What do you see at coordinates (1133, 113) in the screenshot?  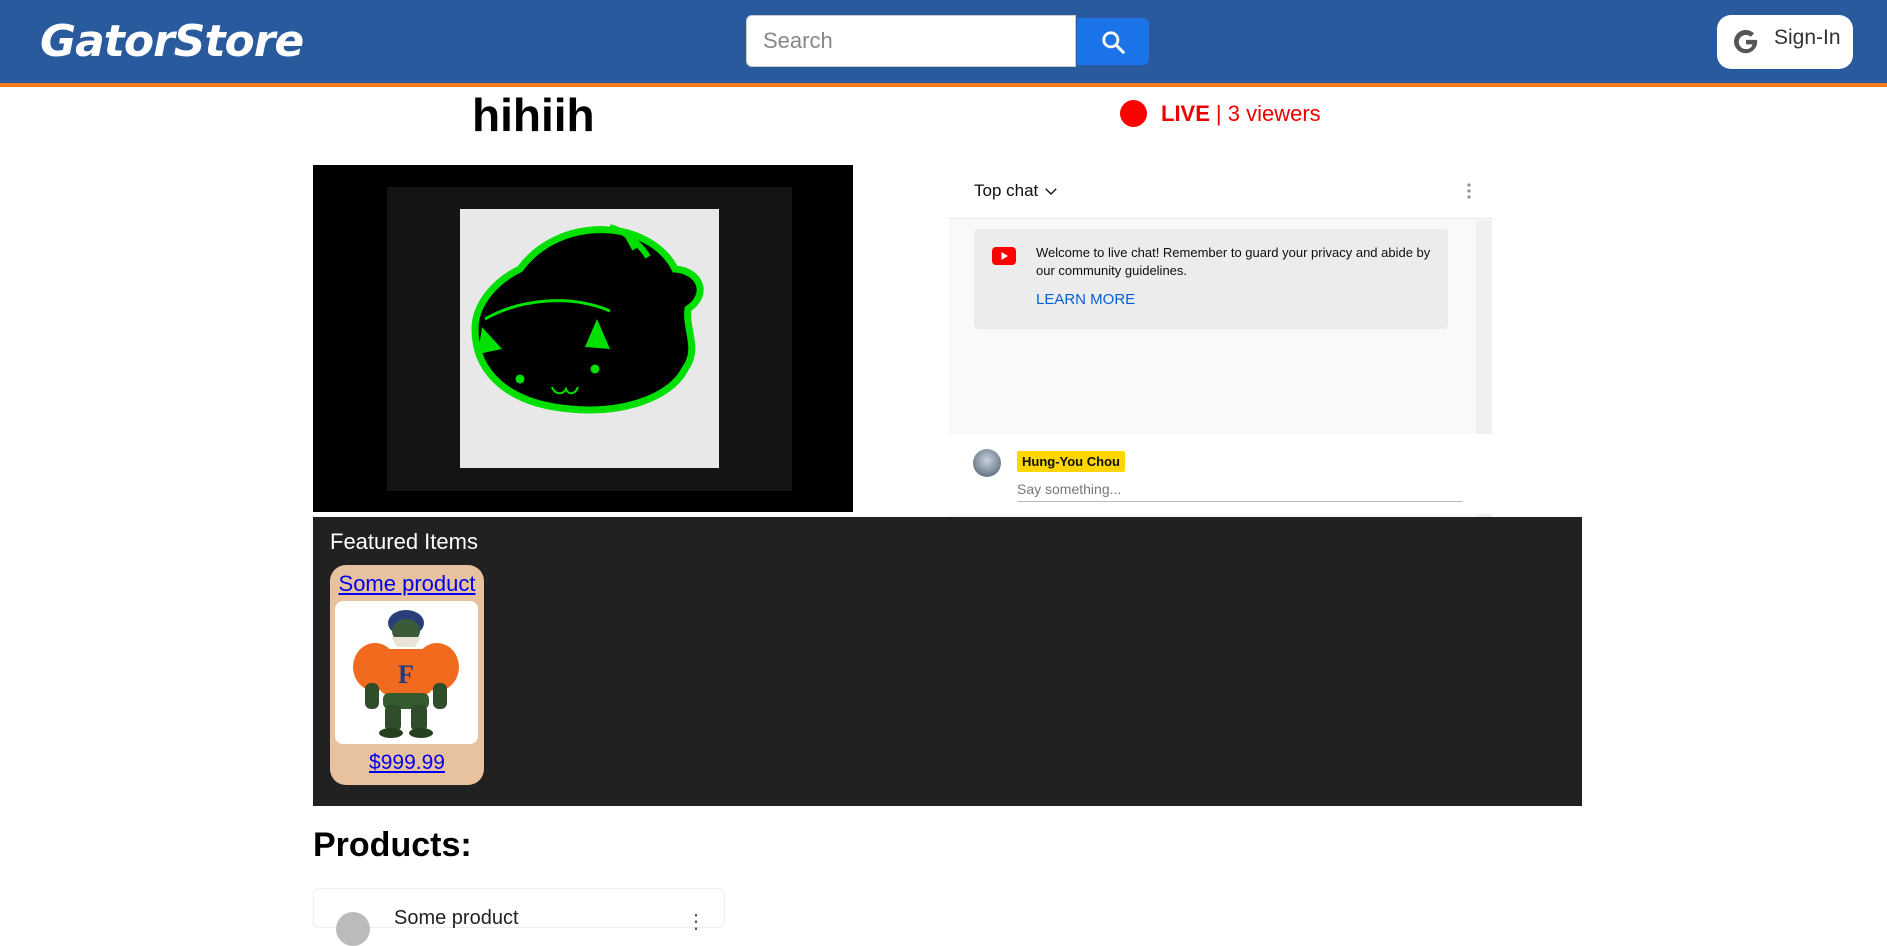 I see `live-dot-icon` at bounding box center [1133, 113].